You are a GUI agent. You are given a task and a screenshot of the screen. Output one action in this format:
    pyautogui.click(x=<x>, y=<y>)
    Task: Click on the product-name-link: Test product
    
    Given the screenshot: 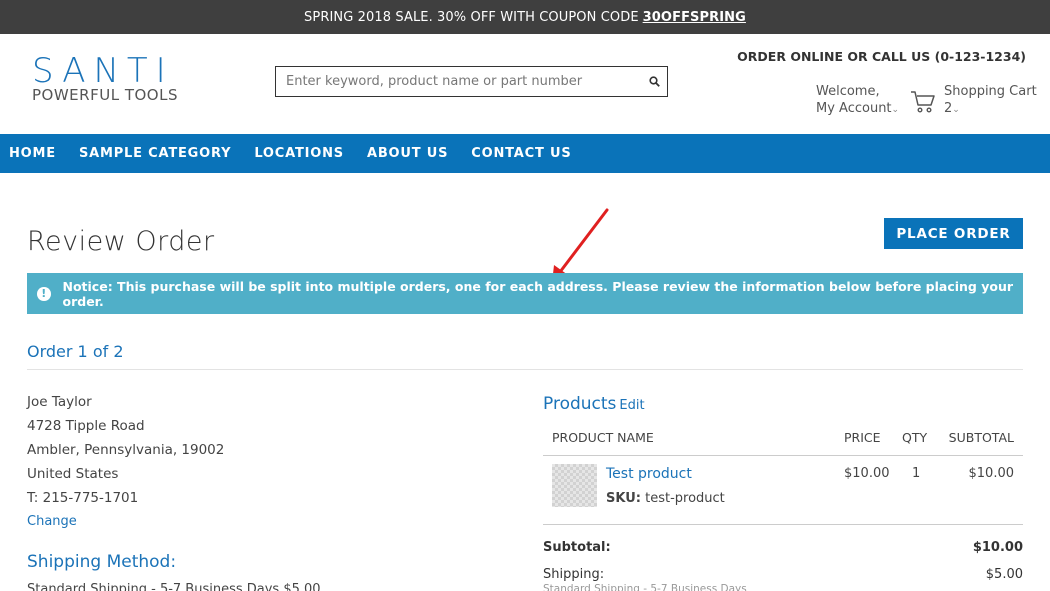 What is the action you would take?
    pyautogui.click(x=649, y=474)
    